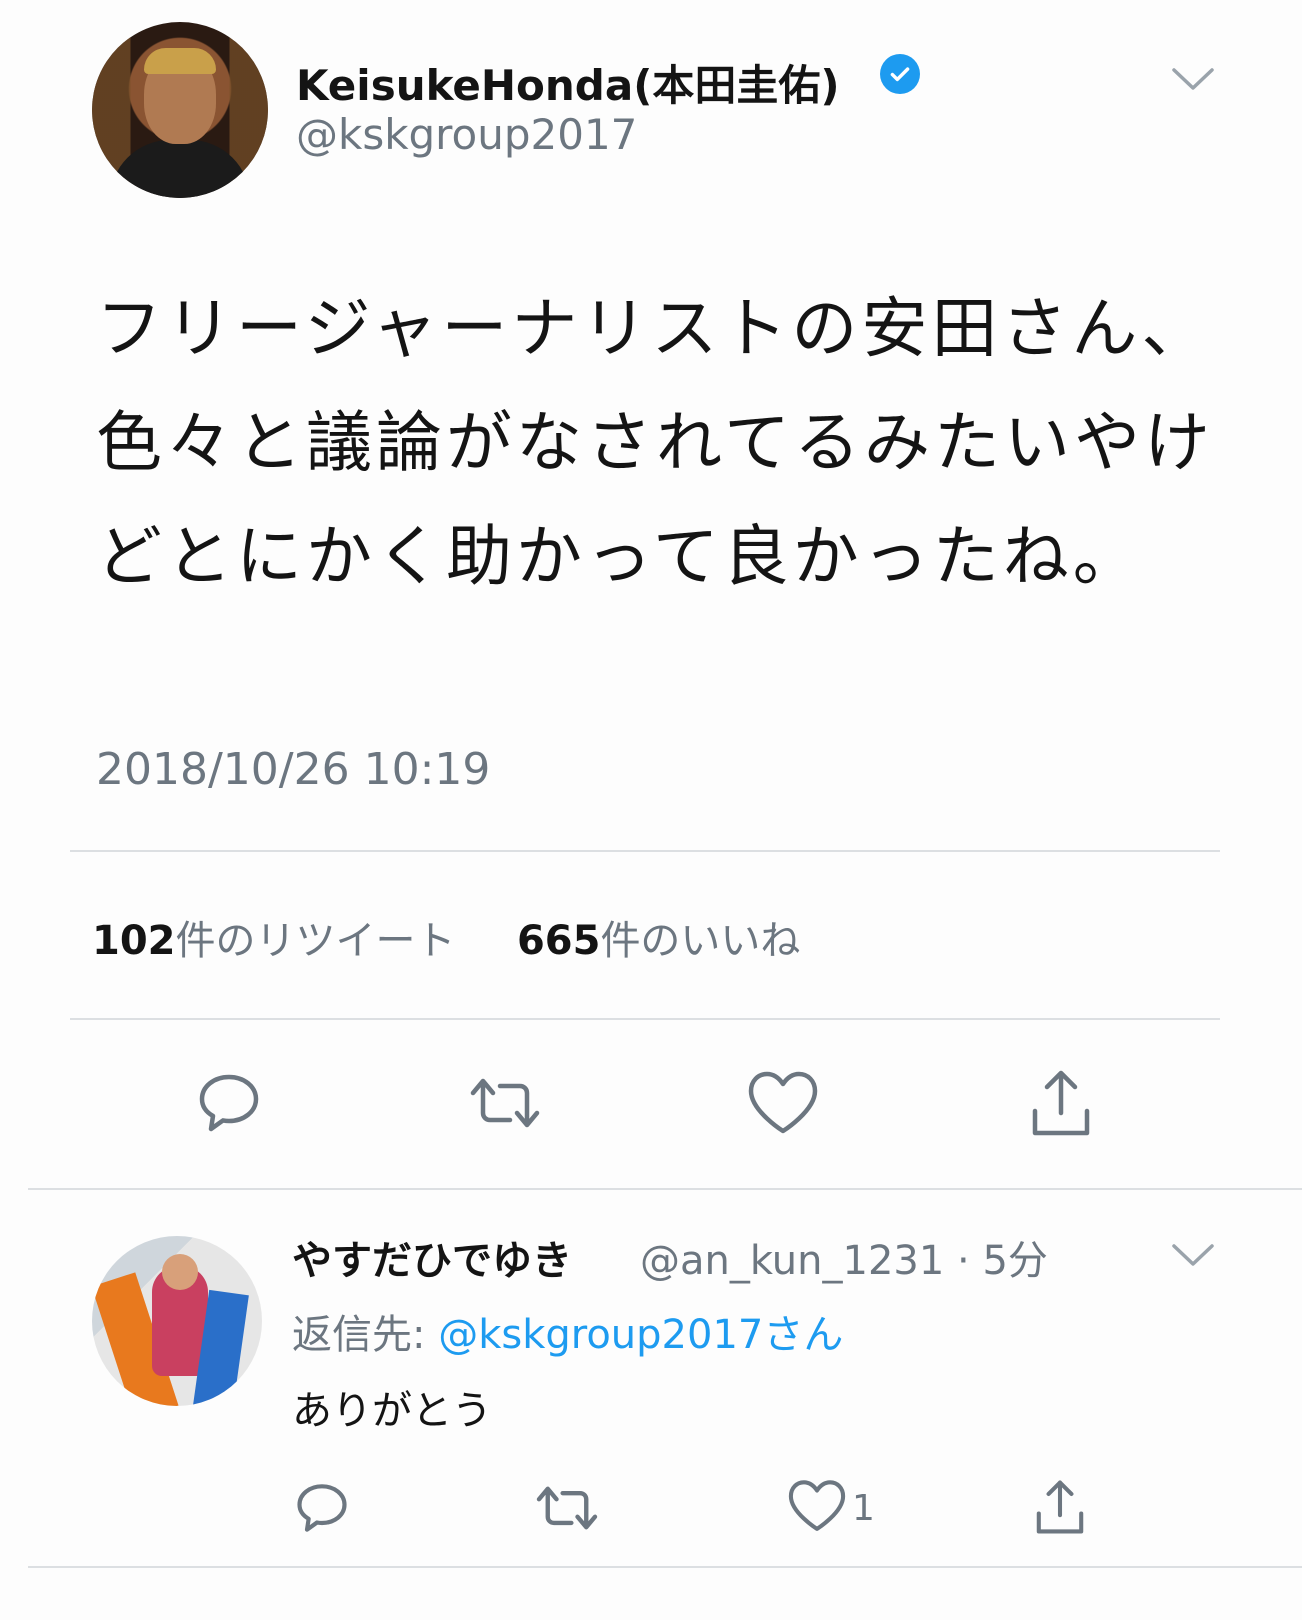 The height and width of the screenshot is (1620, 1302). Describe the element at coordinates (844, 1257) in the screenshot. I see `reply-handle-time: @an_kun_1231 · 5分` at that location.